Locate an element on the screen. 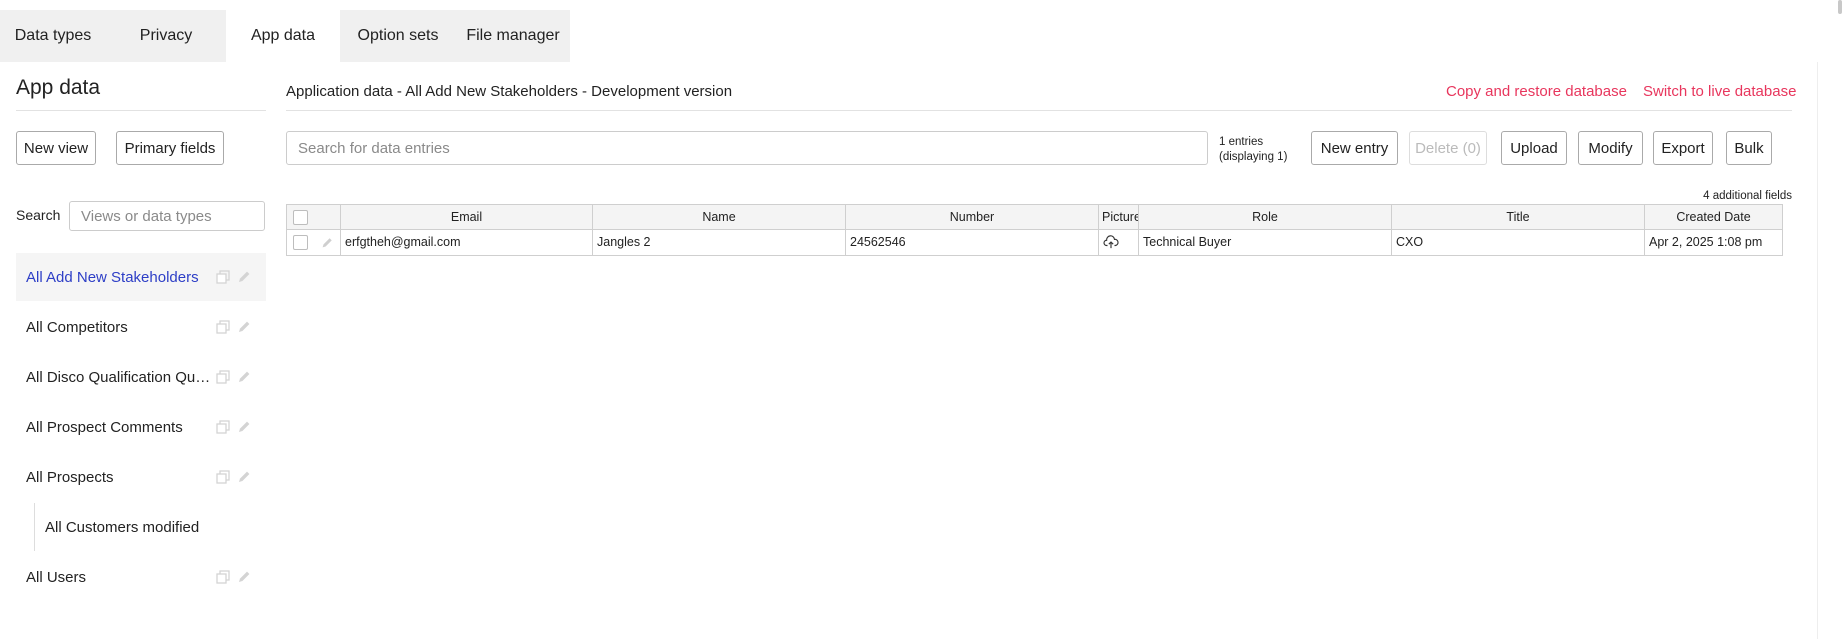 This screenshot has height=639, width=1844. sidebar-item-label: All Customers modified is located at coordinates (122, 527).